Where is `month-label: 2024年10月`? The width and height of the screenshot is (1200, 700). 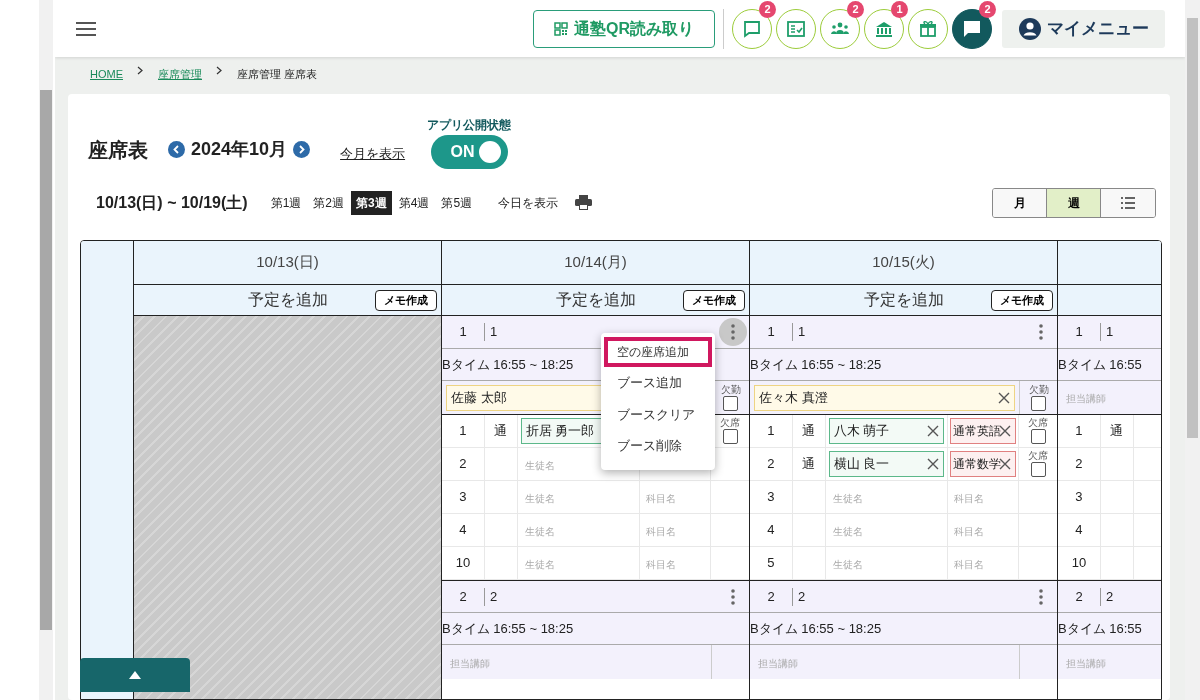 month-label: 2024年10月 is located at coordinates (239, 149).